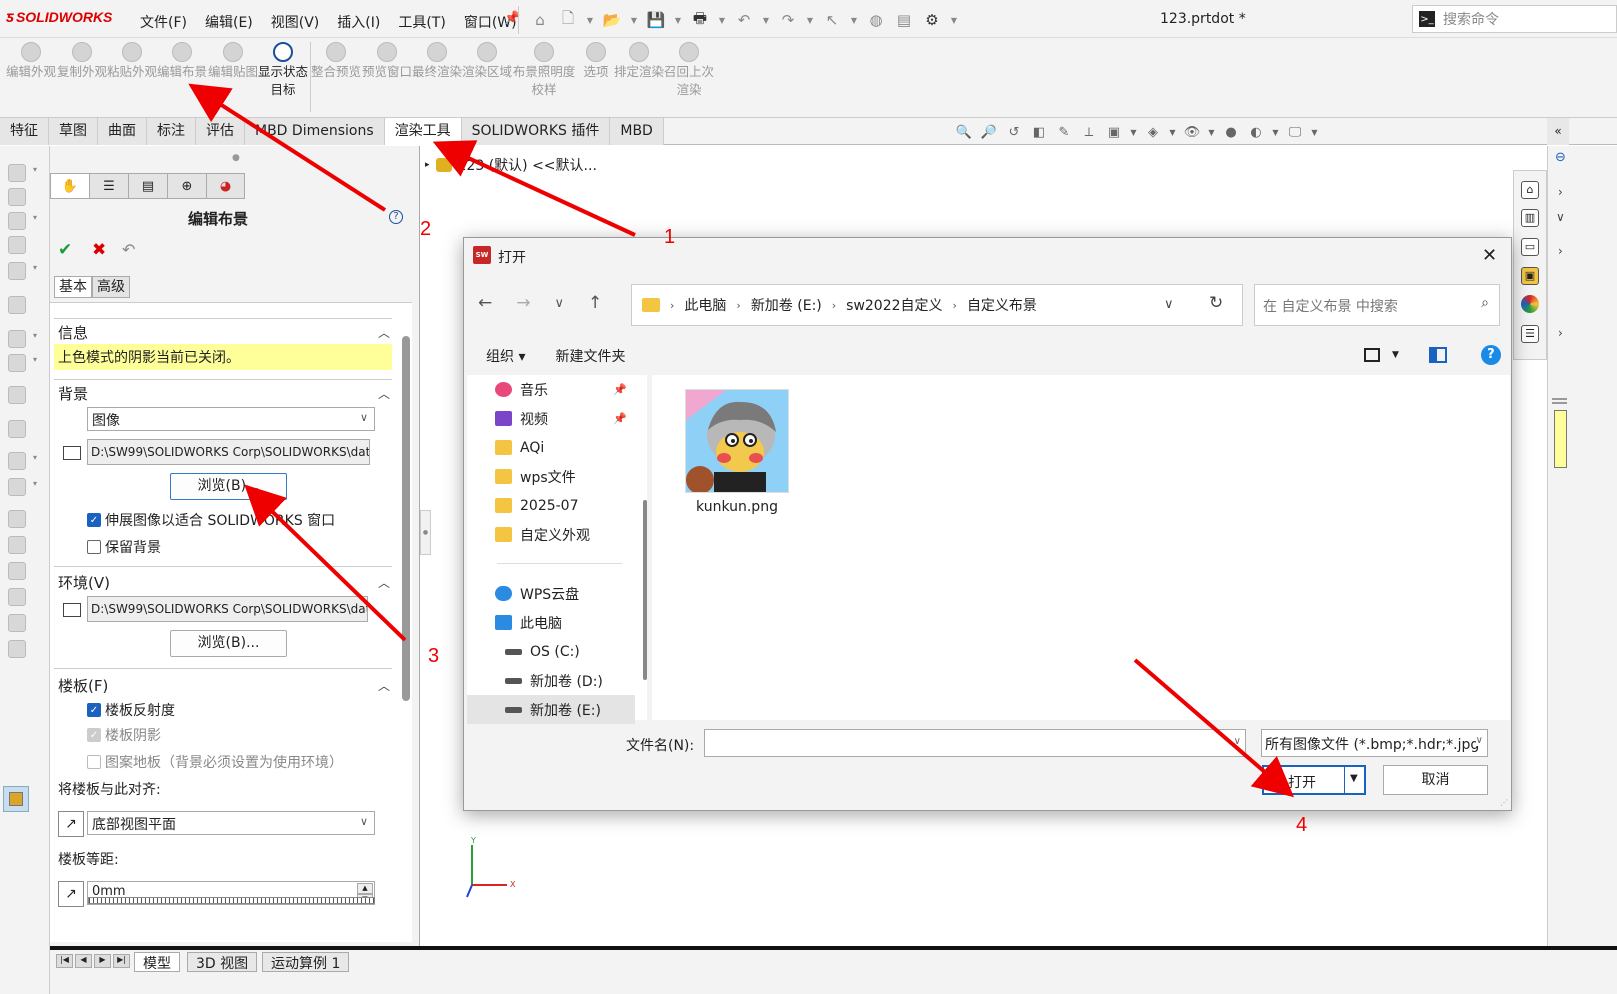 The image size is (1617, 994). I want to click on file-item: kunkun.png, so click(737, 452).